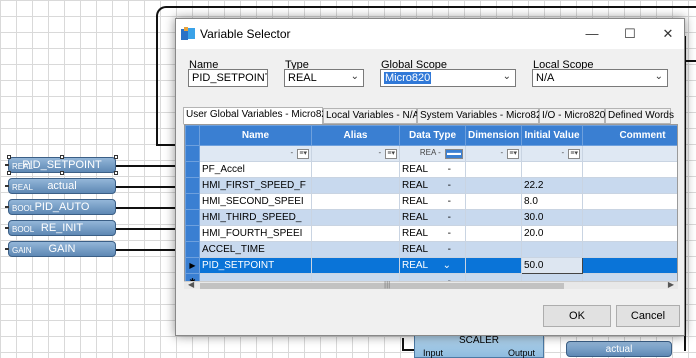  What do you see at coordinates (255, 249) in the screenshot?
I see `cell-name: ACCEL_TIME` at bounding box center [255, 249].